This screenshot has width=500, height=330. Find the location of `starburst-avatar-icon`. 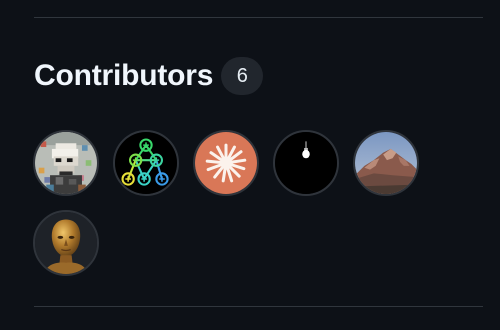

starburst-avatar-icon is located at coordinates (226, 163).